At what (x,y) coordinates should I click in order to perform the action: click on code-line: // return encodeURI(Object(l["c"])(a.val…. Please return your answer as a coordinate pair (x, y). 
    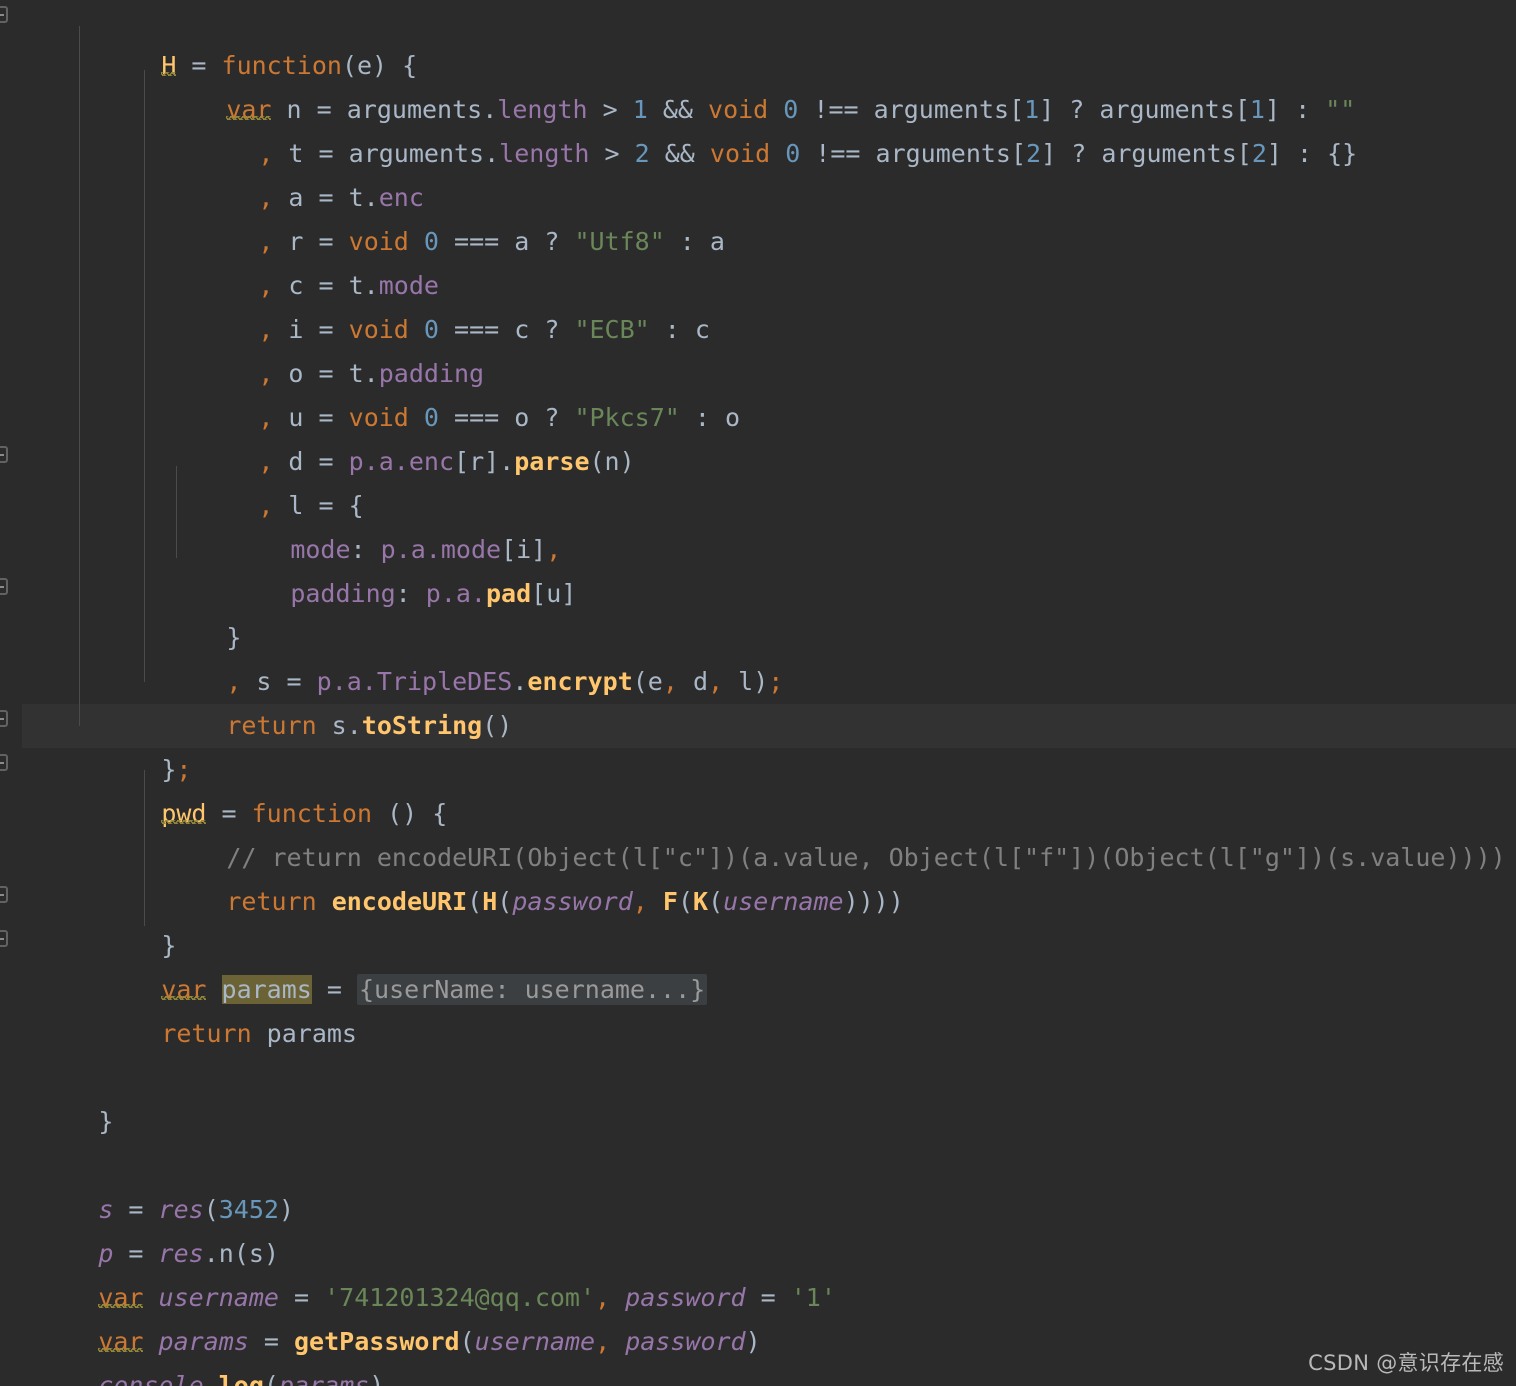
    Looking at the image, I should click on (820, 832).